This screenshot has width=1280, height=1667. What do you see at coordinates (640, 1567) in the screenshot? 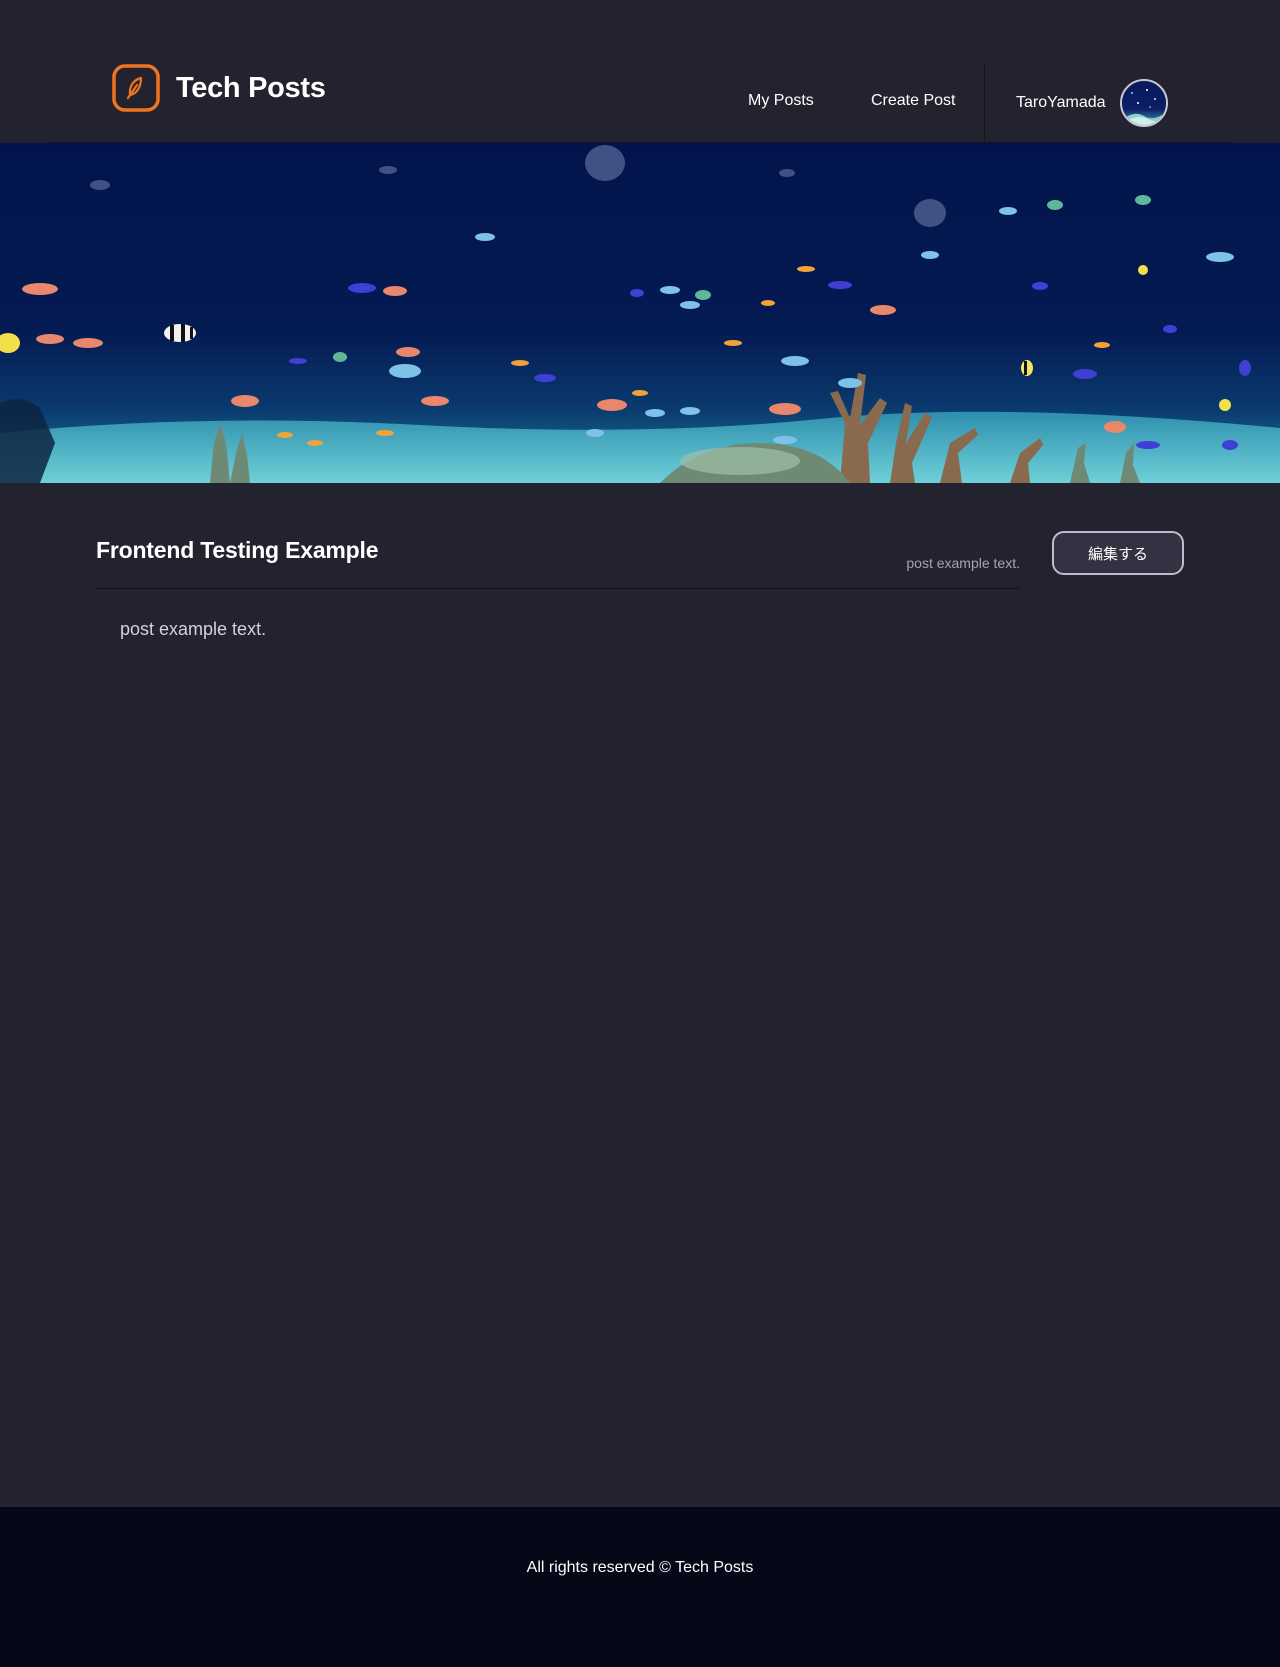
I see `footer-copyright: All rights reserved © Tech Posts` at bounding box center [640, 1567].